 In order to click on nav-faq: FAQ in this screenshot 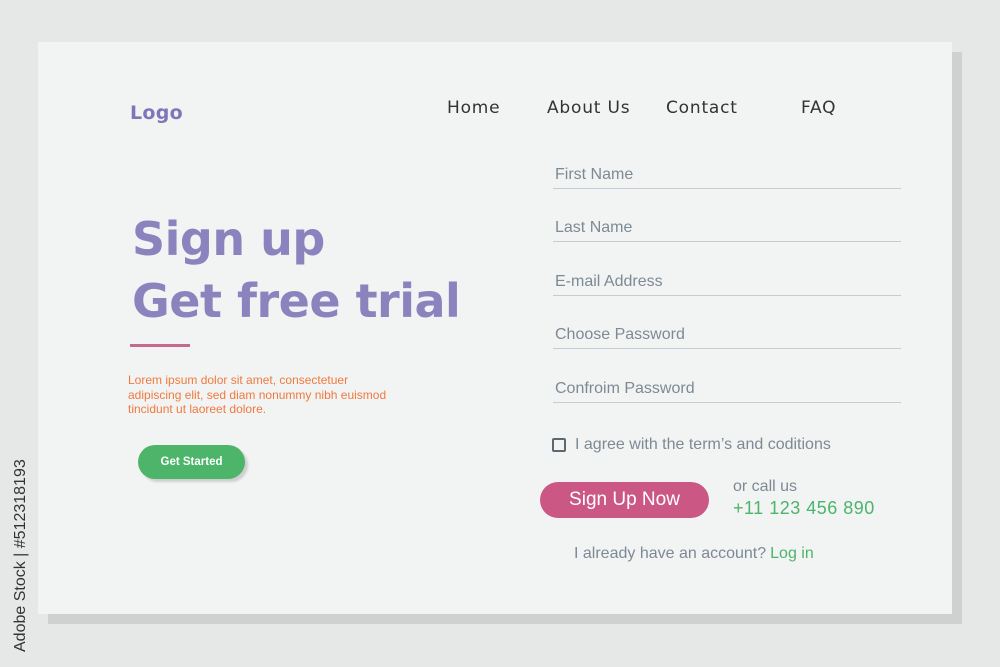, I will do `click(818, 108)`.